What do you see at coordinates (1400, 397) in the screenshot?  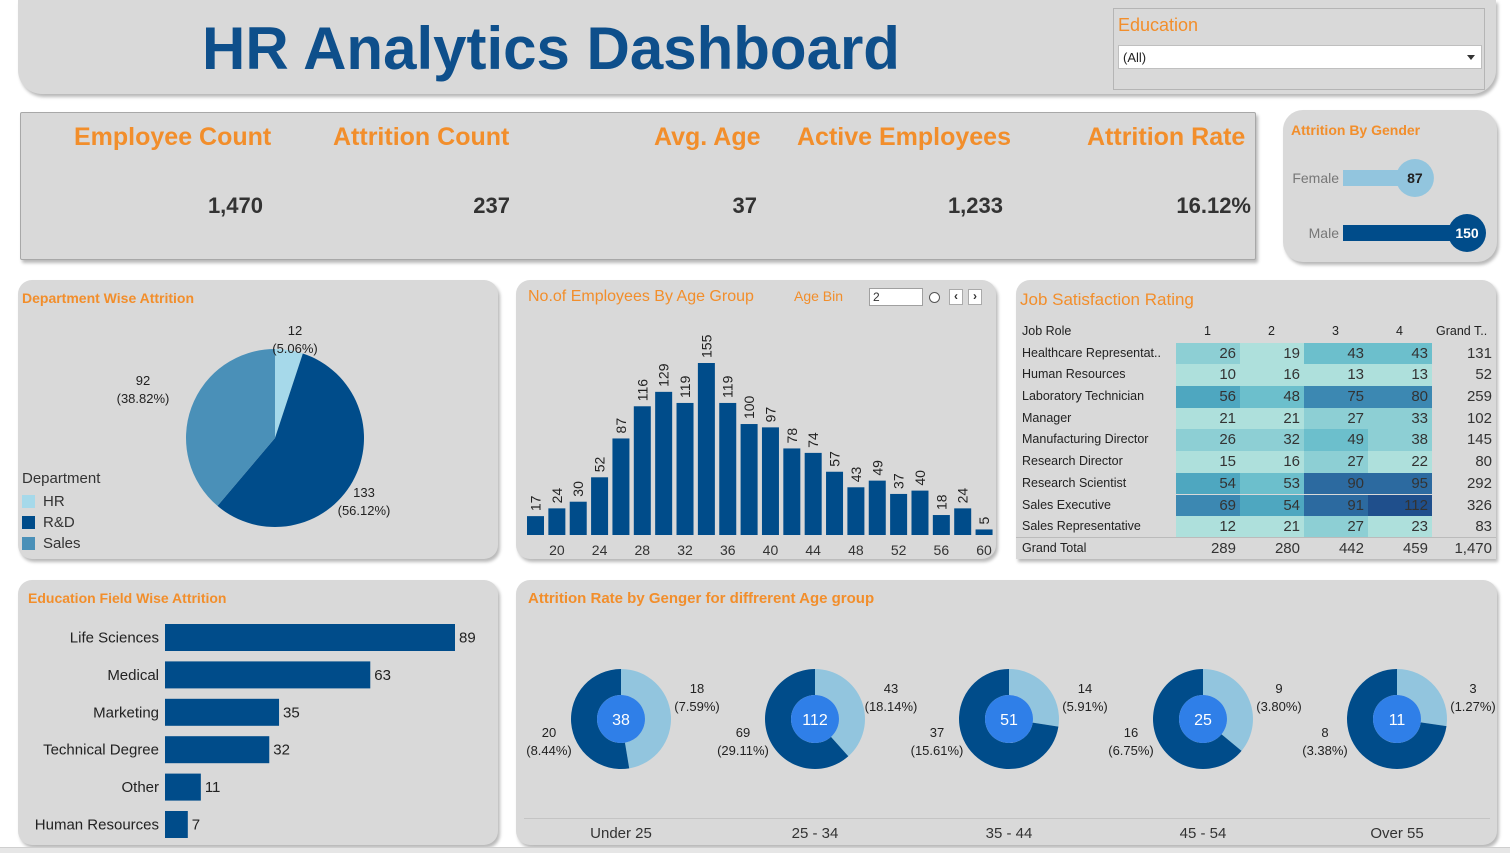 I see `heatmap-cell: 80` at bounding box center [1400, 397].